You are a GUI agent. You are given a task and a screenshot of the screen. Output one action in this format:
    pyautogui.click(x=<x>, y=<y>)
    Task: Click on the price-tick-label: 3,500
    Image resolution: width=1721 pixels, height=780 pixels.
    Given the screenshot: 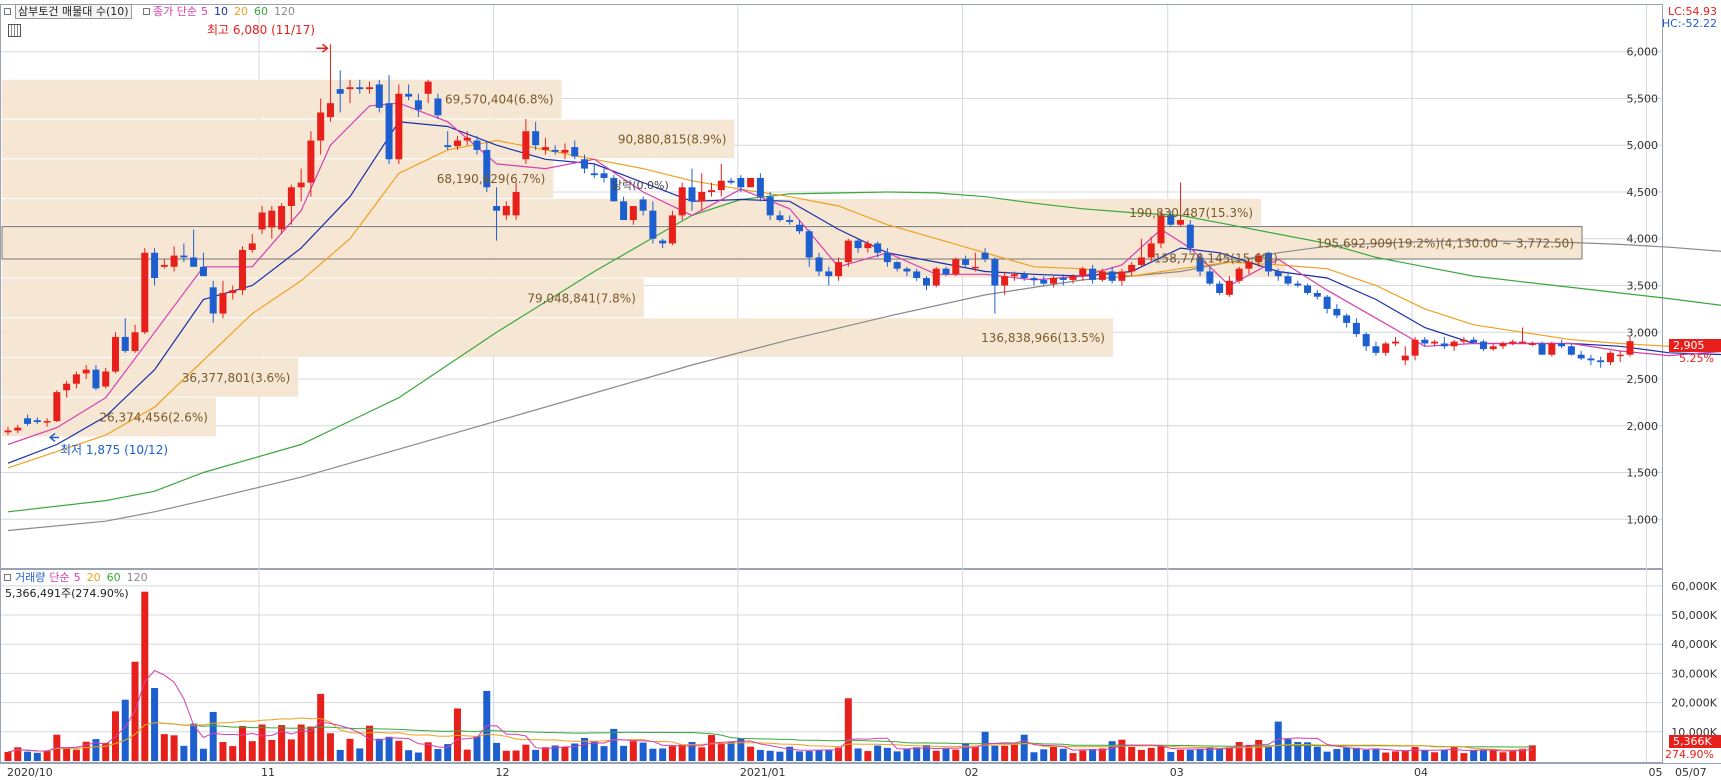 What is the action you would take?
    pyautogui.click(x=1643, y=286)
    